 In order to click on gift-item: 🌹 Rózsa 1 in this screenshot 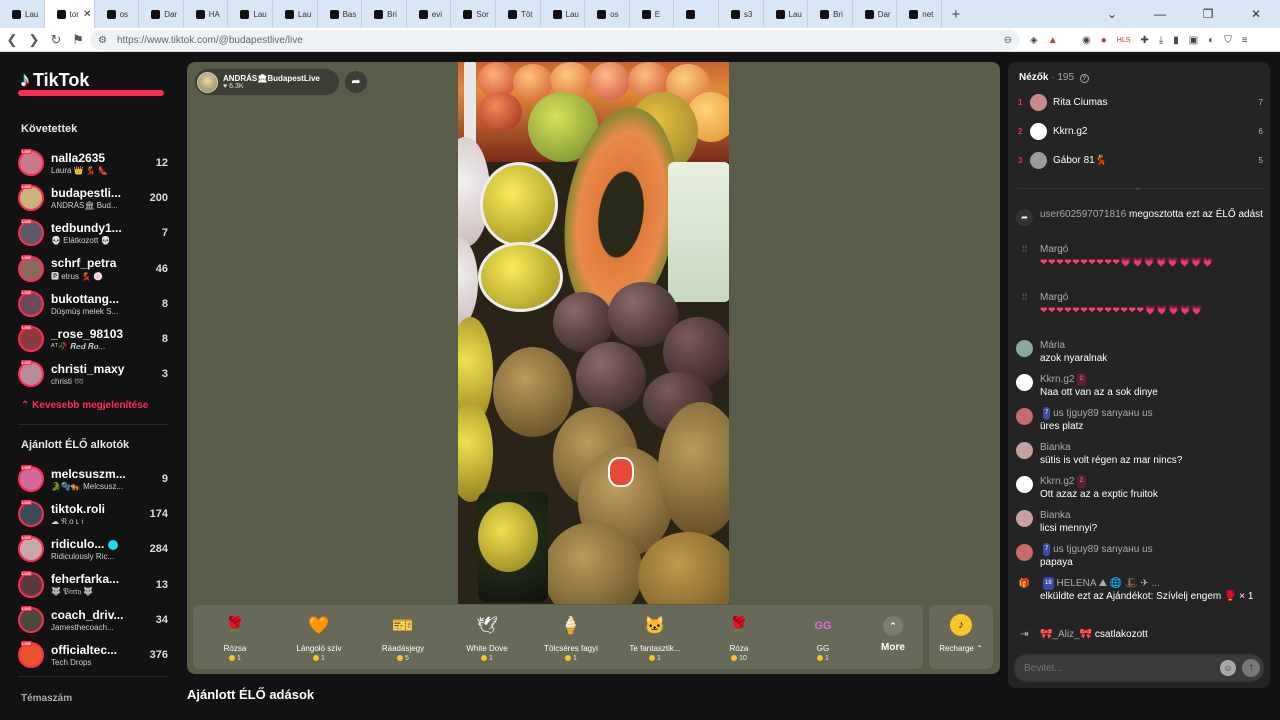, I will do `click(235, 637)`.